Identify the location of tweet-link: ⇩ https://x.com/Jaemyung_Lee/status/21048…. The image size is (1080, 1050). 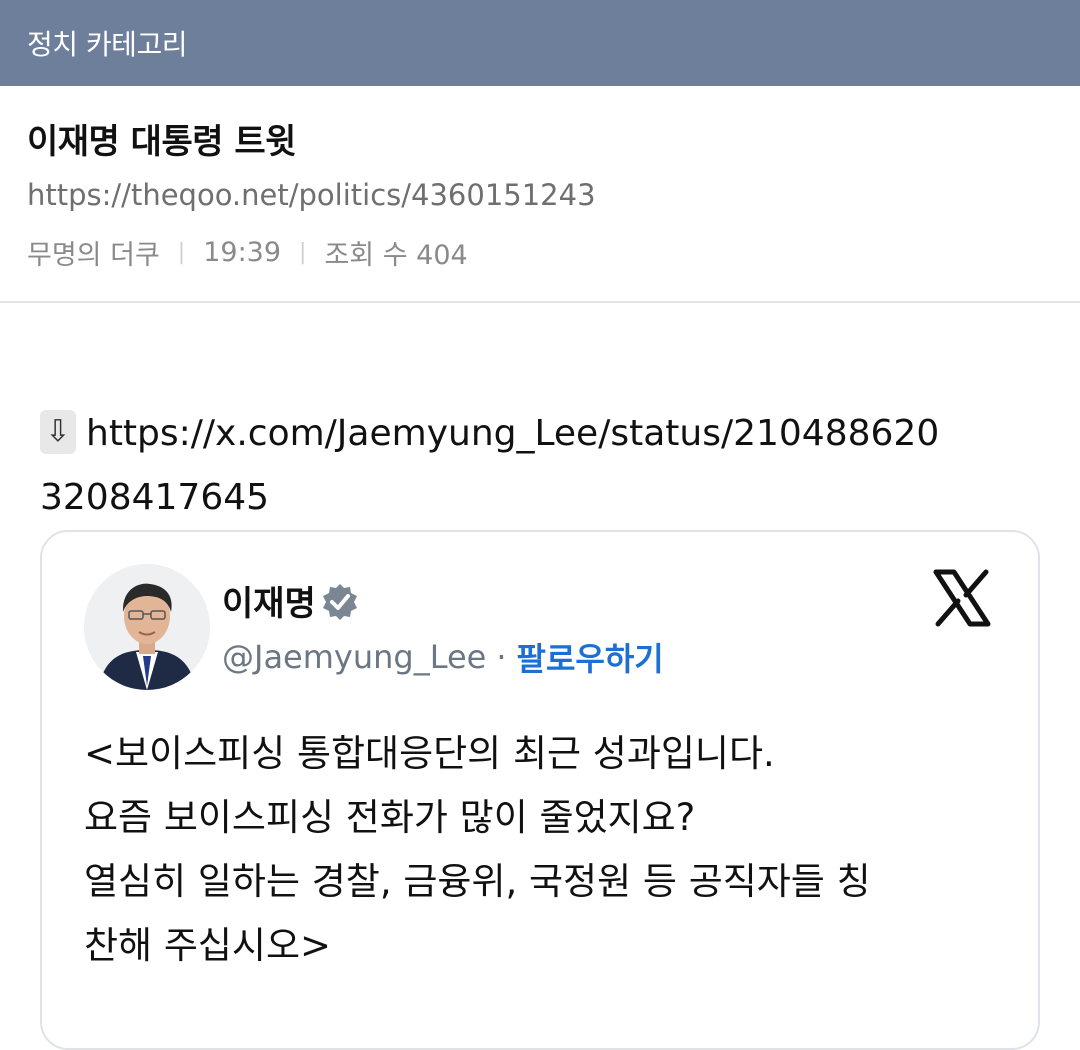
(545, 466).